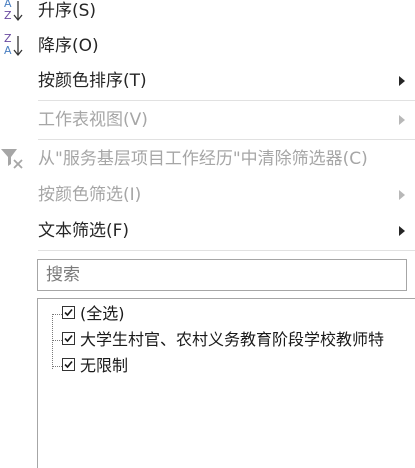  What do you see at coordinates (207, 46) in the screenshot?
I see `menu-item-sort-descending: Z A 降序(O)` at bounding box center [207, 46].